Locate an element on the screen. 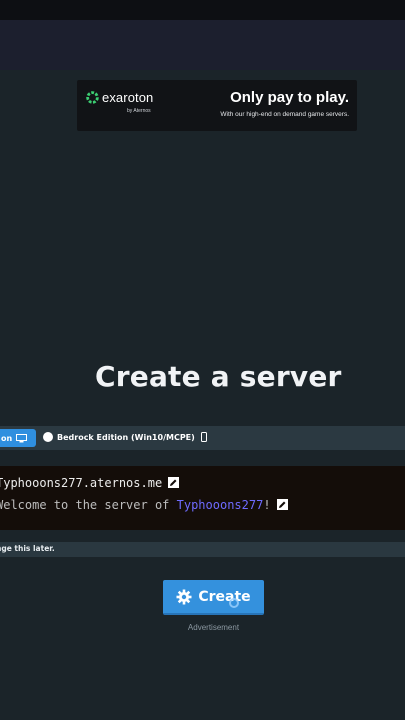 Image resolution: width=405 pixels, height=720 pixels. ad-brand: exaroton is located at coordinates (128, 97).